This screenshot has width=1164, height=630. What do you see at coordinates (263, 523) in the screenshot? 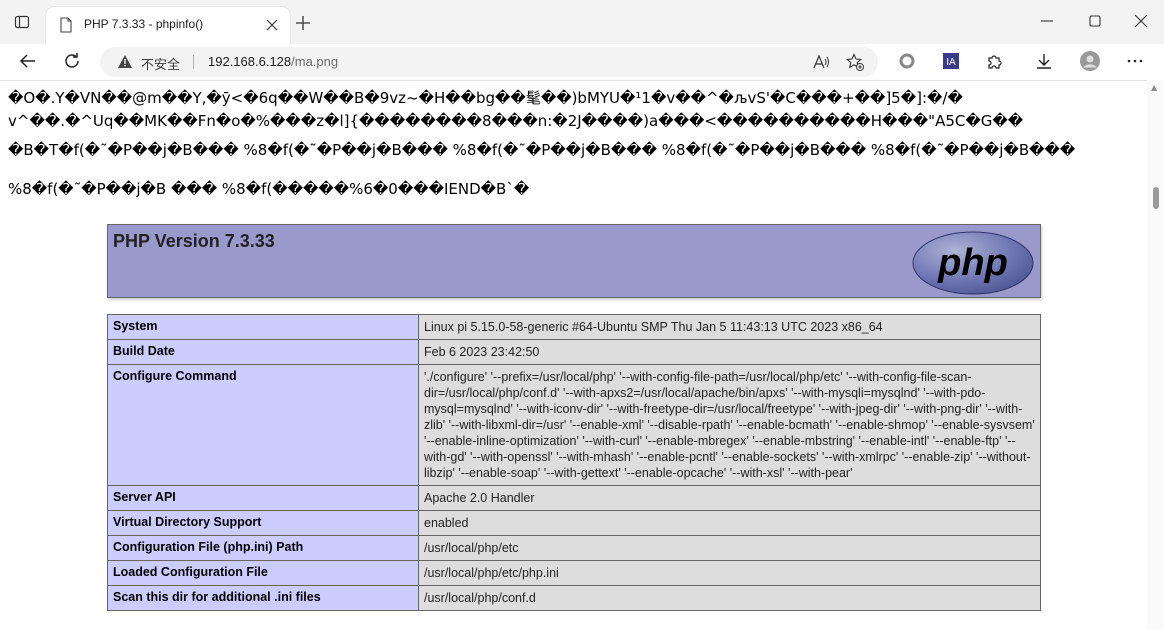
I see `info-label: Virtual Directory Support` at bounding box center [263, 523].